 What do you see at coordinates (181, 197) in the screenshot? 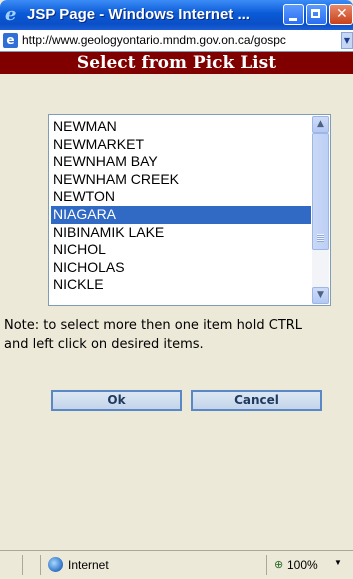
I see `list-item: NEWTON` at bounding box center [181, 197].